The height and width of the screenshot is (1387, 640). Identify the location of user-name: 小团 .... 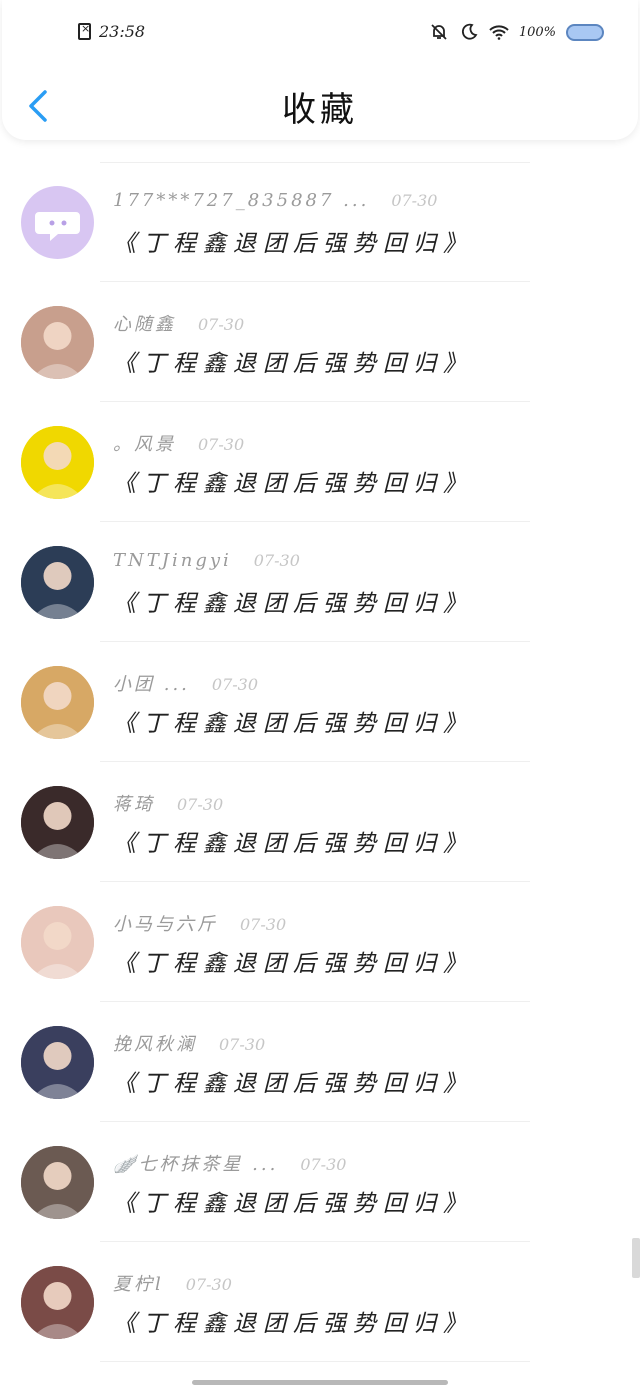
(151, 684).